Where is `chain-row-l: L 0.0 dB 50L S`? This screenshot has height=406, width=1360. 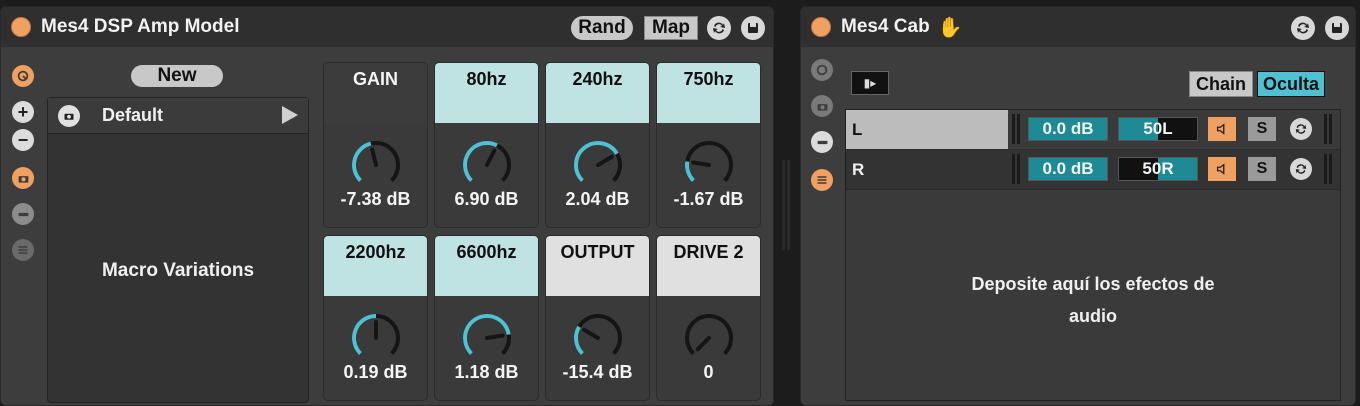
chain-row-l: L 0.0 dB 50L S is located at coordinates (1093, 130).